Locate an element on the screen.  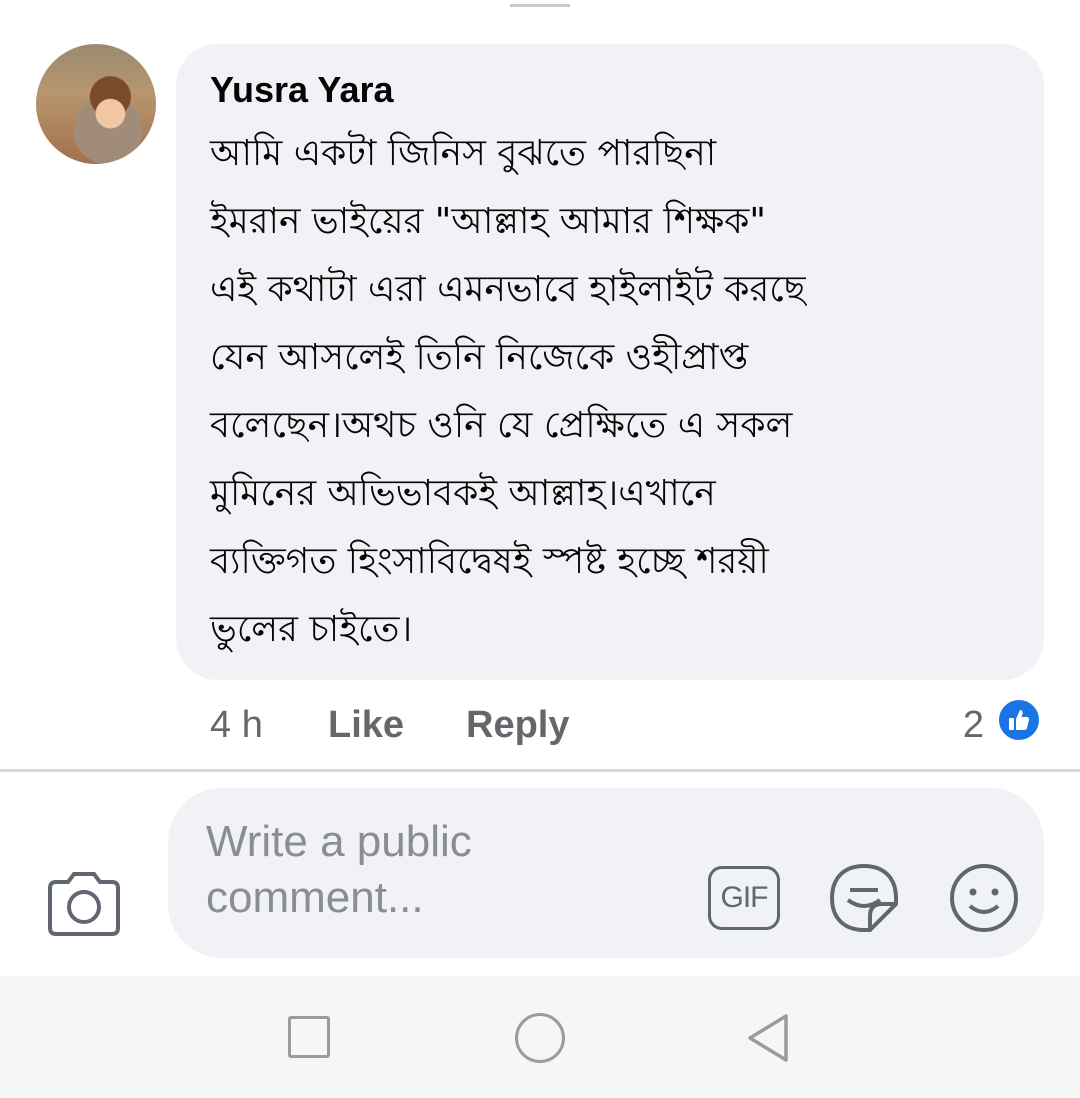
avatar is located at coordinates (96, 104).